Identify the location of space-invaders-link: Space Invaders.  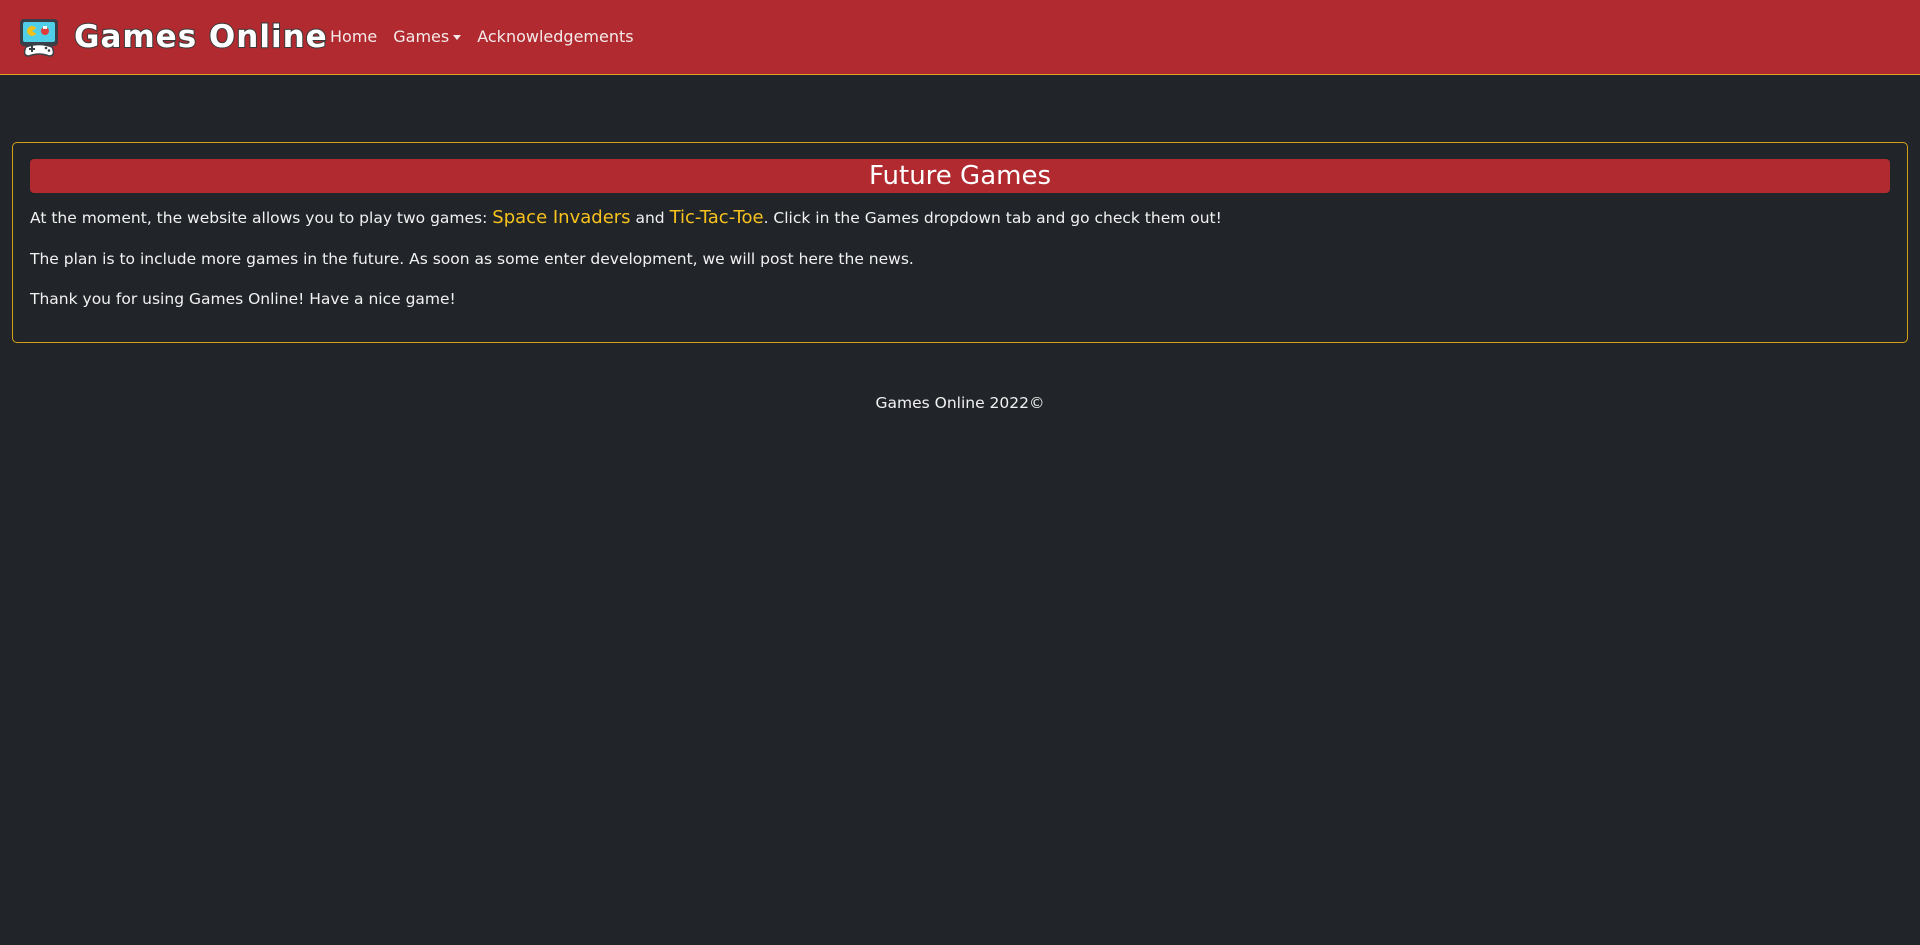
(561, 217).